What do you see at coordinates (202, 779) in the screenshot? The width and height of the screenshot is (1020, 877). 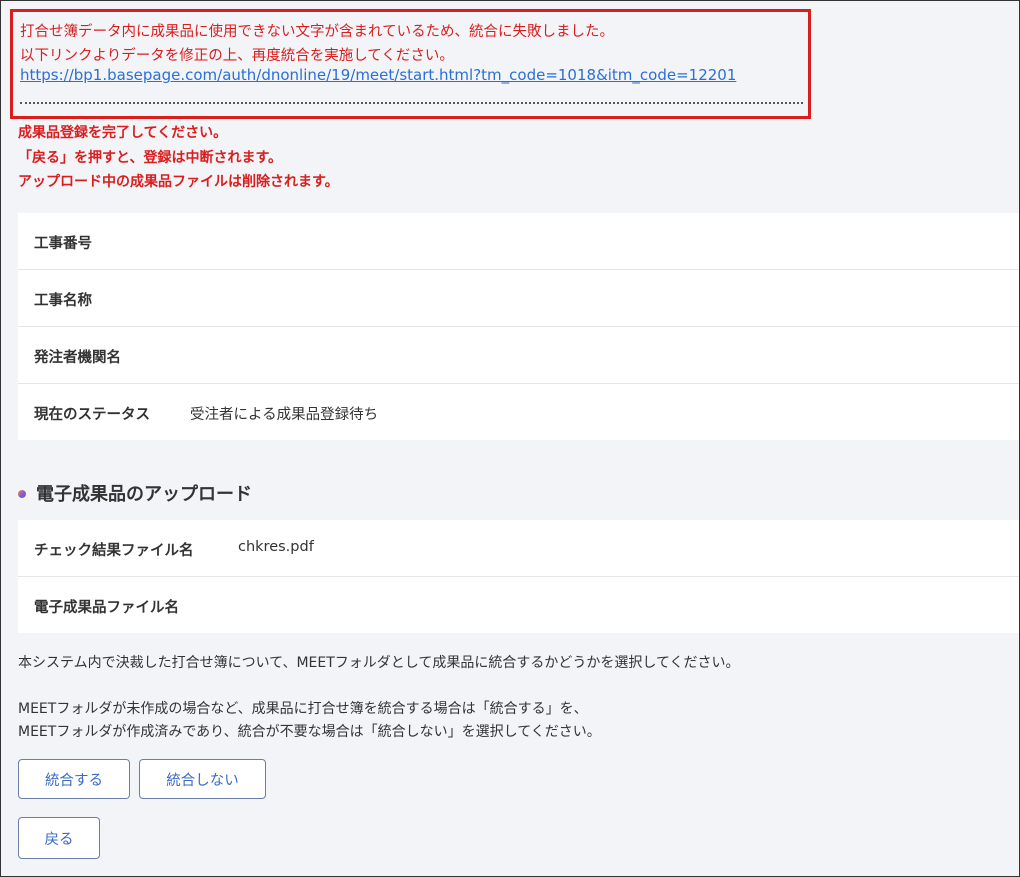 I see `no-integrate-button: 統合しない` at bounding box center [202, 779].